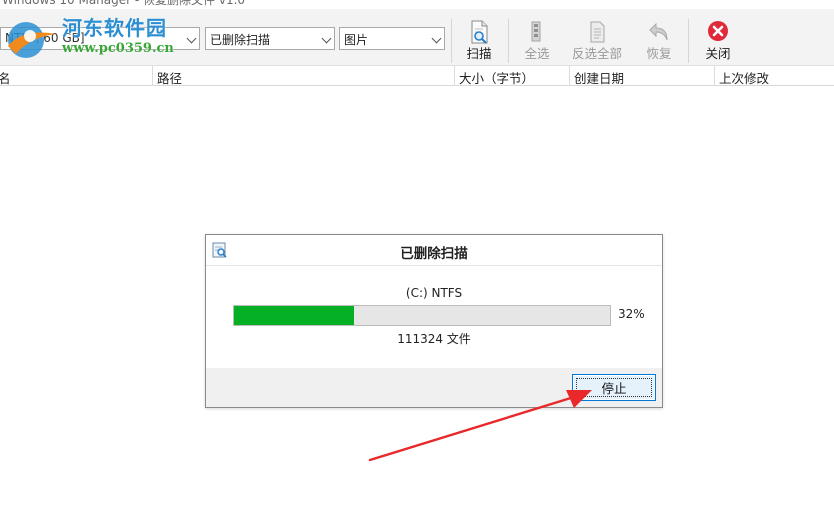 The width and height of the screenshot is (834, 520). Describe the element at coordinates (392, 38) in the screenshot. I see `file-type-select: 图片` at that location.